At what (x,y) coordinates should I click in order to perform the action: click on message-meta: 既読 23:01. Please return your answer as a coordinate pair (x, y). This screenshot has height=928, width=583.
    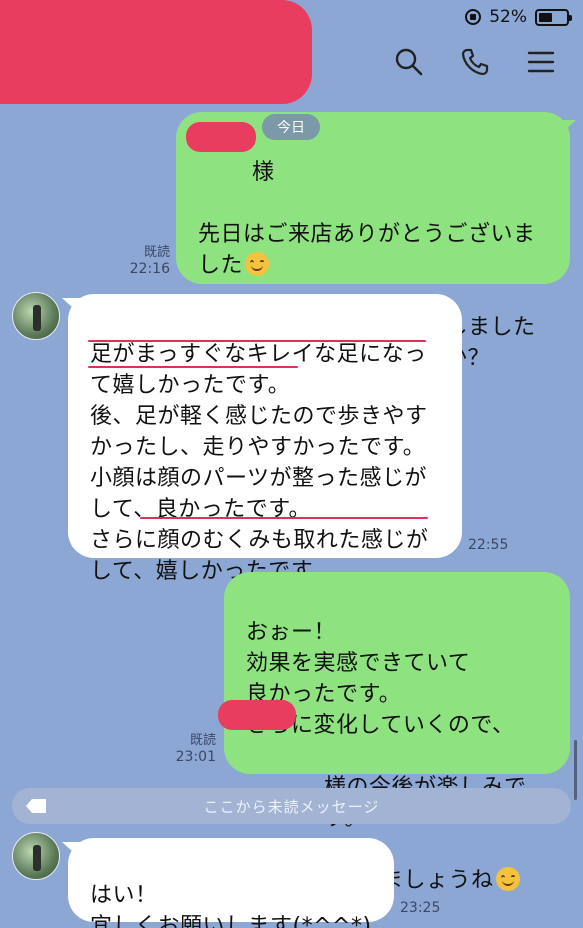
    Looking at the image, I should click on (191, 749).